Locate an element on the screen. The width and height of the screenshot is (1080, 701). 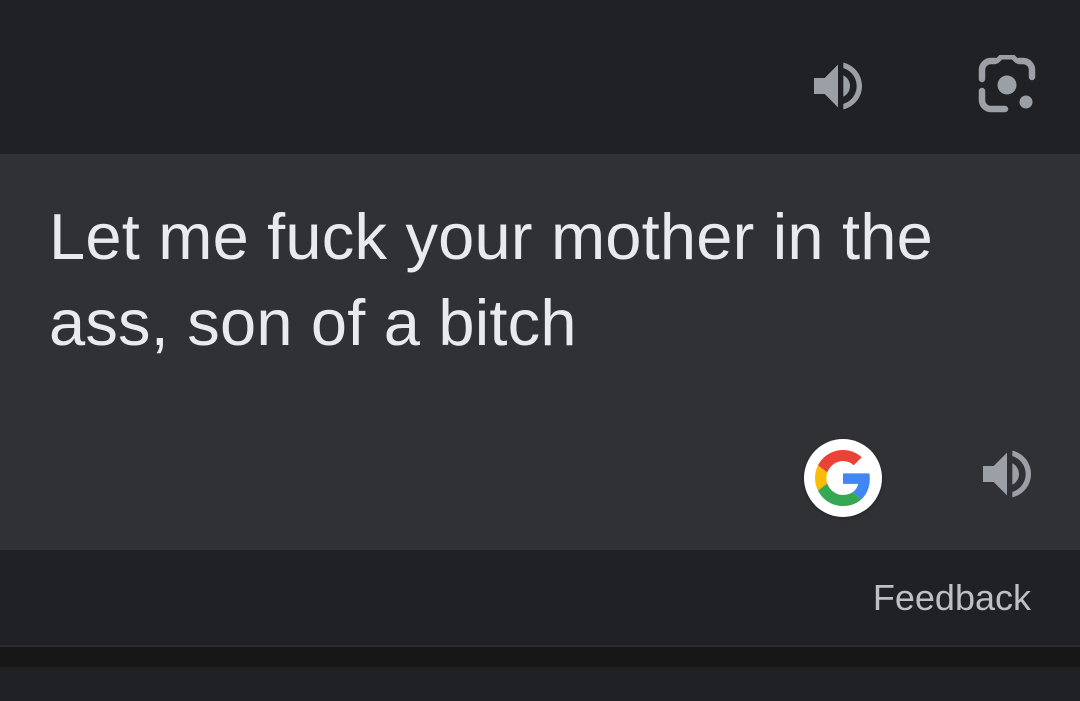
google-g-icon is located at coordinates (842, 478).